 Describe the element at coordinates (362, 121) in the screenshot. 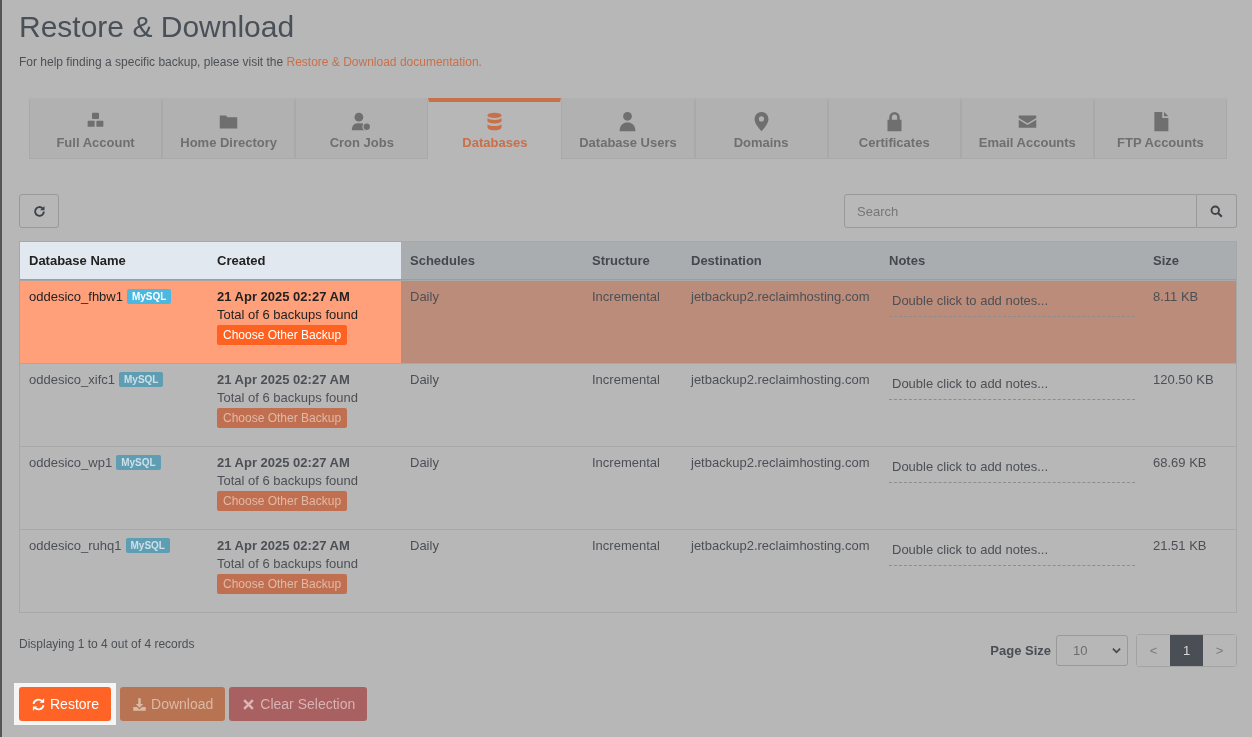

I see `user-clock-icon` at that location.